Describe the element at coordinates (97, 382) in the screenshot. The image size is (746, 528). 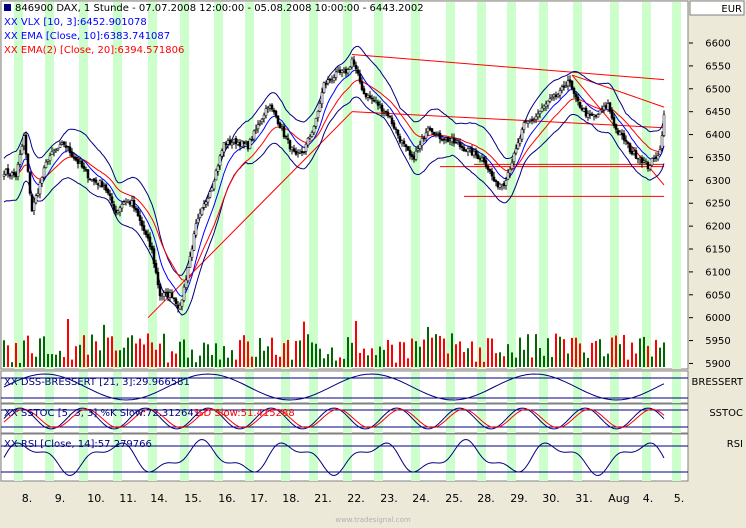
I see `dss-title: XX DSS-BRESSERT [21, 3]:29.966581` at that location.